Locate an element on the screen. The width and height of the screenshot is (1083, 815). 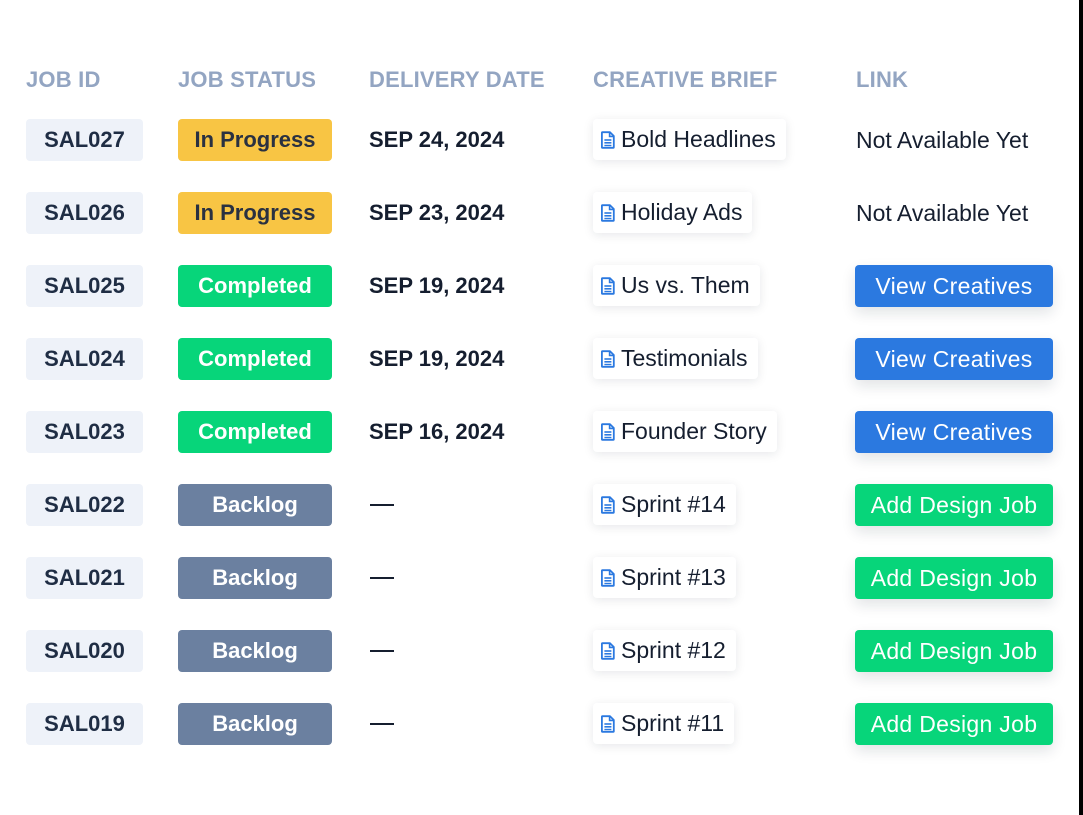
creative-brief-title: Sprint #13 is located at coordinates (673, 577).